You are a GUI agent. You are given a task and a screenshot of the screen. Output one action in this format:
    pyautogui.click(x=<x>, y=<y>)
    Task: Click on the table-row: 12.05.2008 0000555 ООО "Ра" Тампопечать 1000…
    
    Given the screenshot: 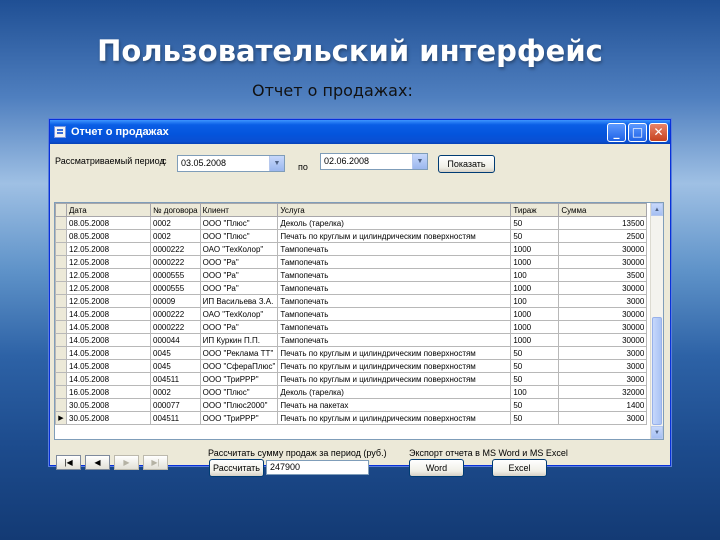 What is the action you would take?
    pyautogui.click(x=351, y=288)
    